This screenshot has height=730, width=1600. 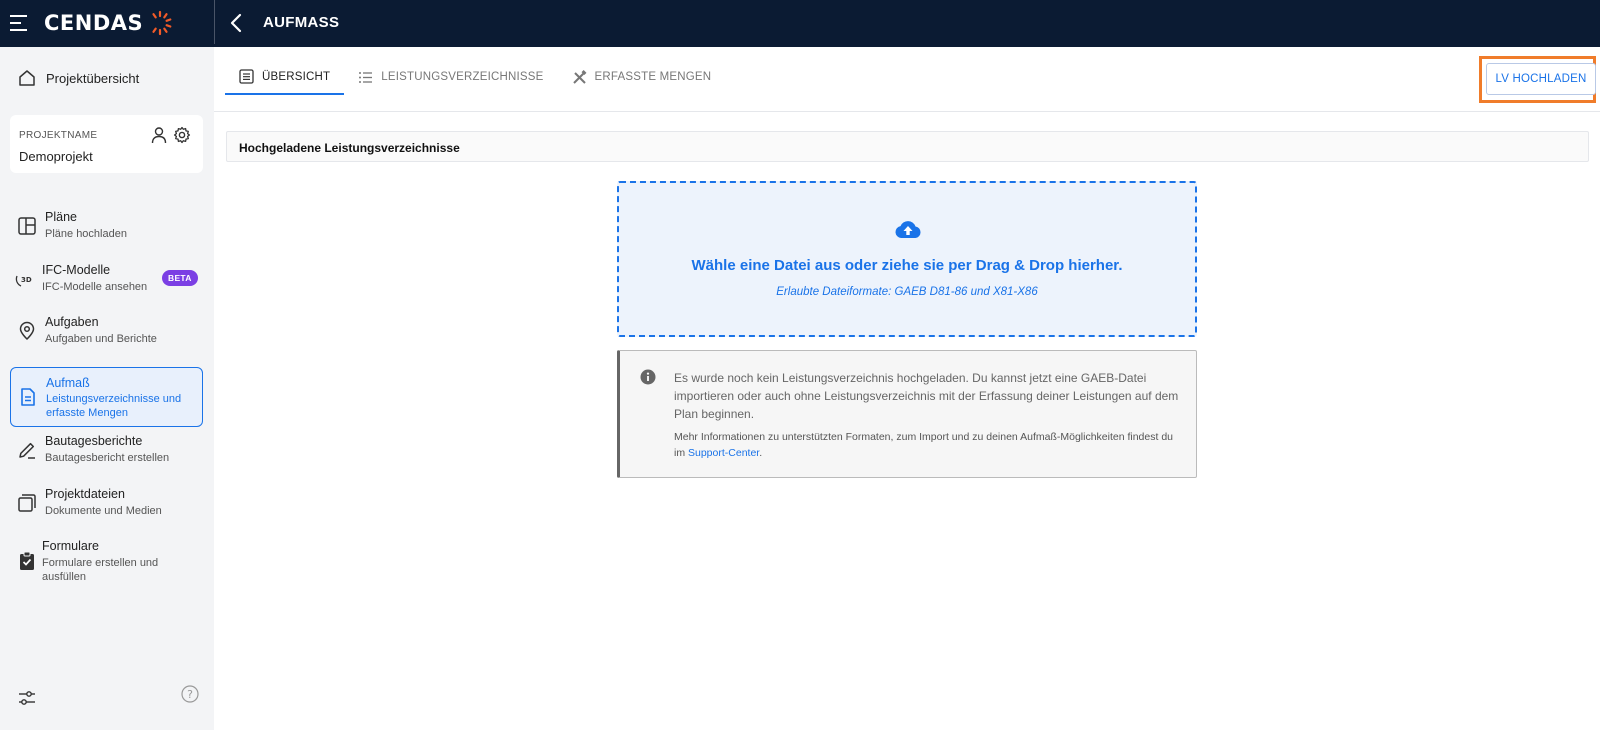 What do you see at coordinates (723, 453) in the screenshot?
I see `support-center-link: Support-Center` at bounding box center [723, 453].